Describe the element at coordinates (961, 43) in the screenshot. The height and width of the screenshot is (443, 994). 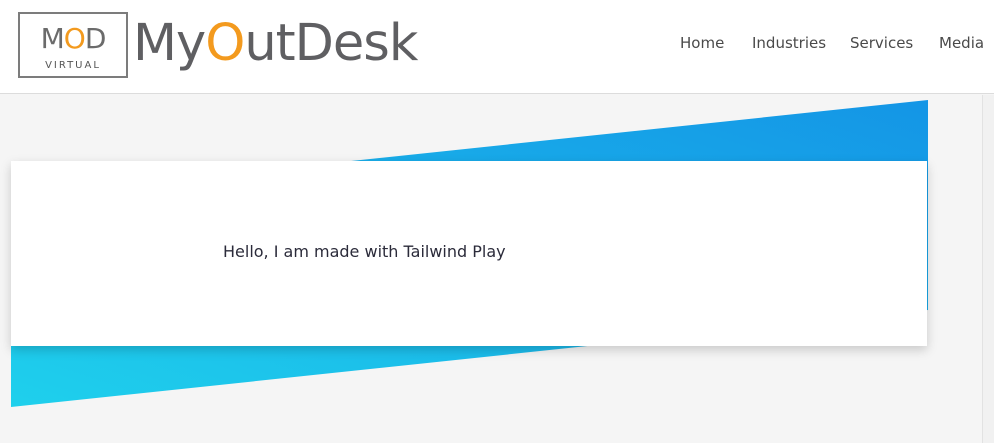
I see `nav-item-media: Media` at that location.